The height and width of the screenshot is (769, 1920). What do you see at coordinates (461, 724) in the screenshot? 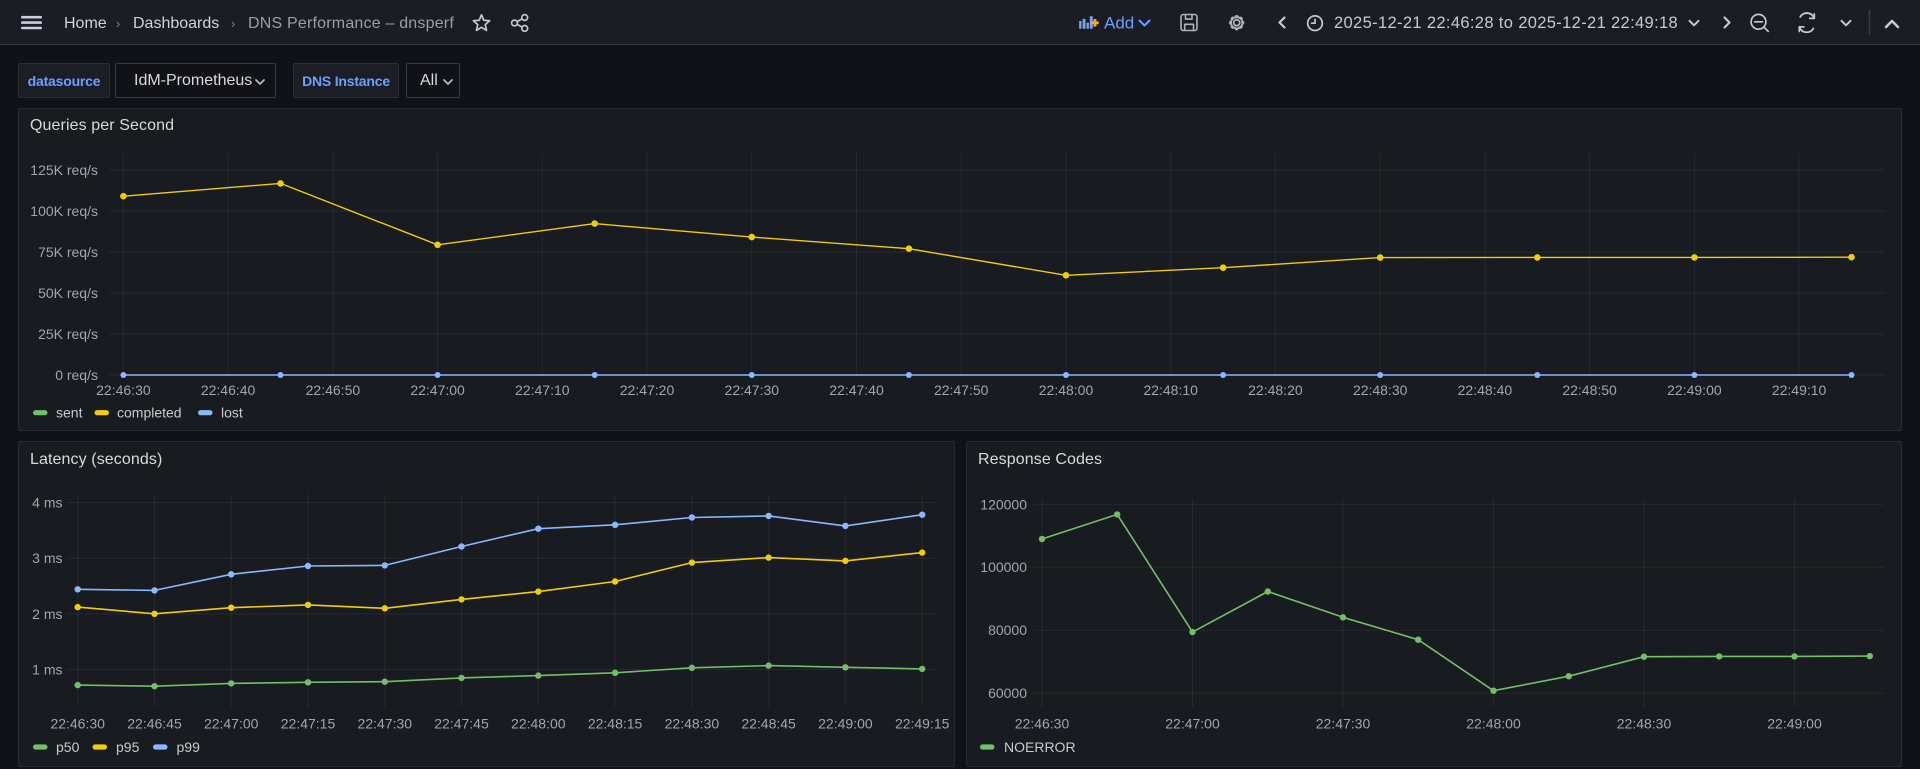
I see `svg-text: 22:47:45` at bounding box center [461, 724].